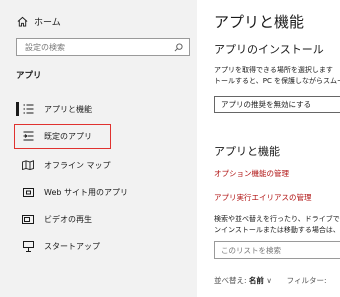 This screenshot has height=297, width=340. What do you see at coordinates (251, 173) in the screenshot?
I see `optional-features-link: オプション機能の管理` at bounding box center [251, 173].